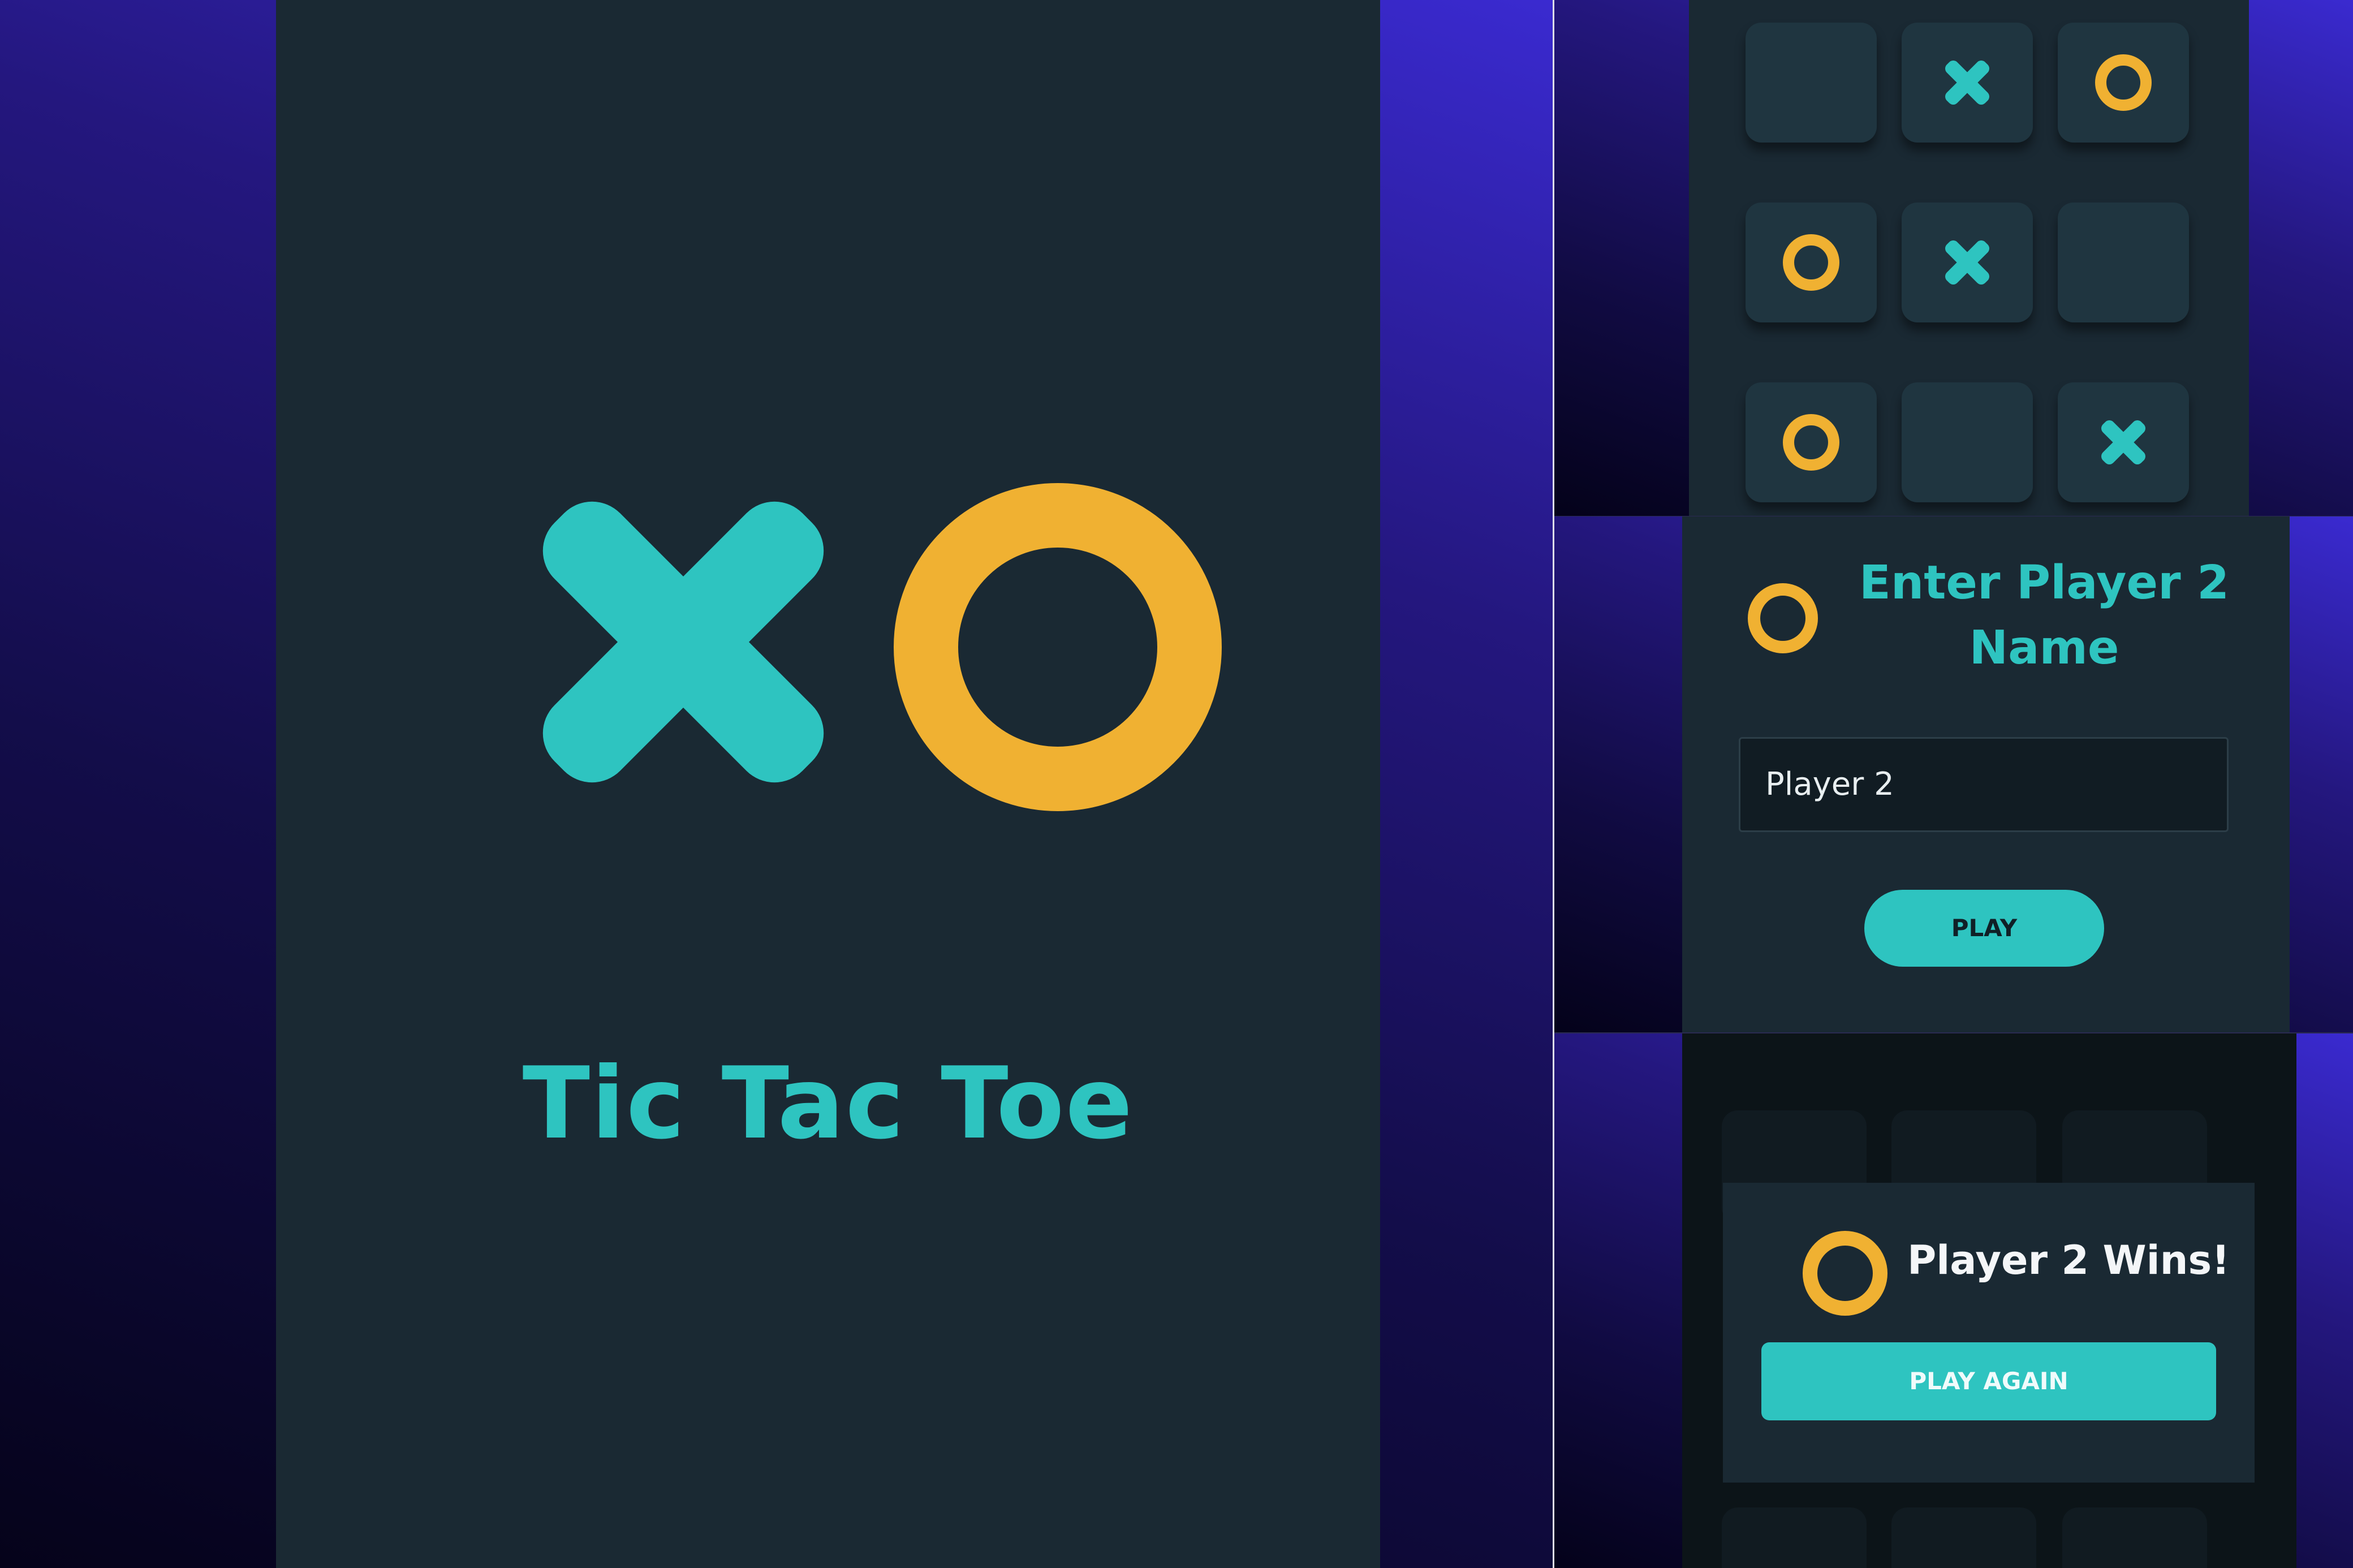  What do you see at coordinates (828, 1103) in the screenshot?
I see `game-title: Tic Tac Toe` at bounding box center [828, 1103].